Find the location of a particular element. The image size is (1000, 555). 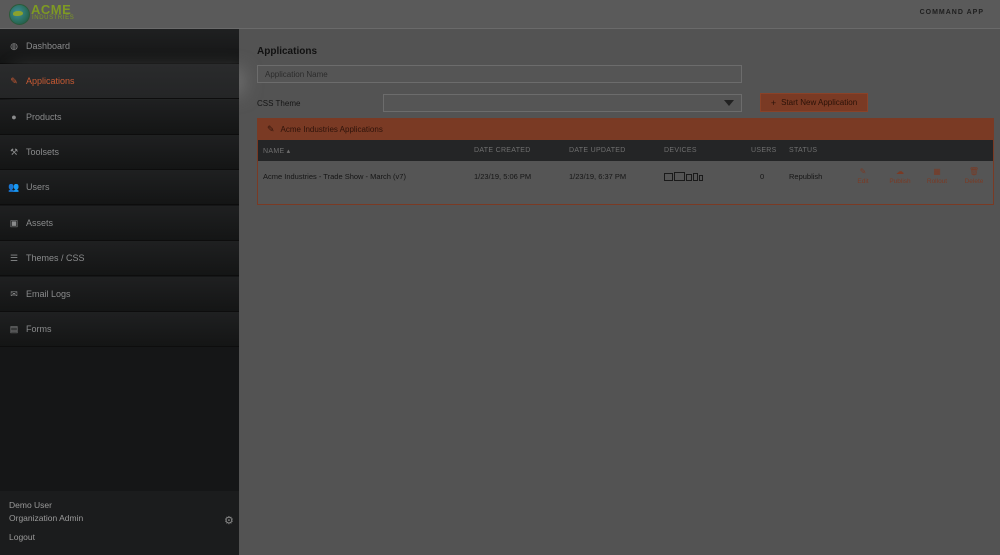

forms-icon: ▤ is located at coordinates (14, 328).